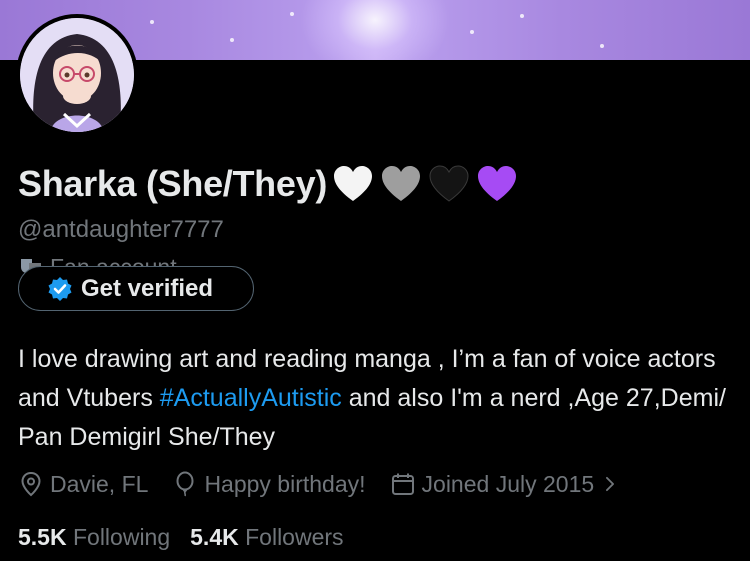 This screenshot has width=750, height=561. I want to click on followers-count: 5.4K, so click(214, 537).